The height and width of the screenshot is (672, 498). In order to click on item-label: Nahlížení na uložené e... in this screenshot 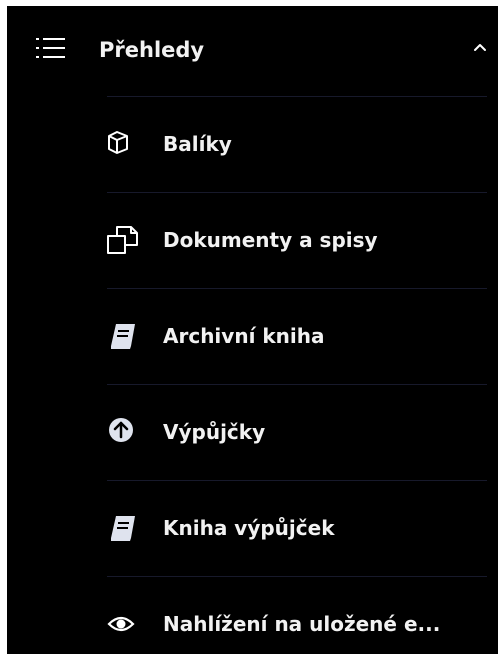, I will do `click(302, 624)`.